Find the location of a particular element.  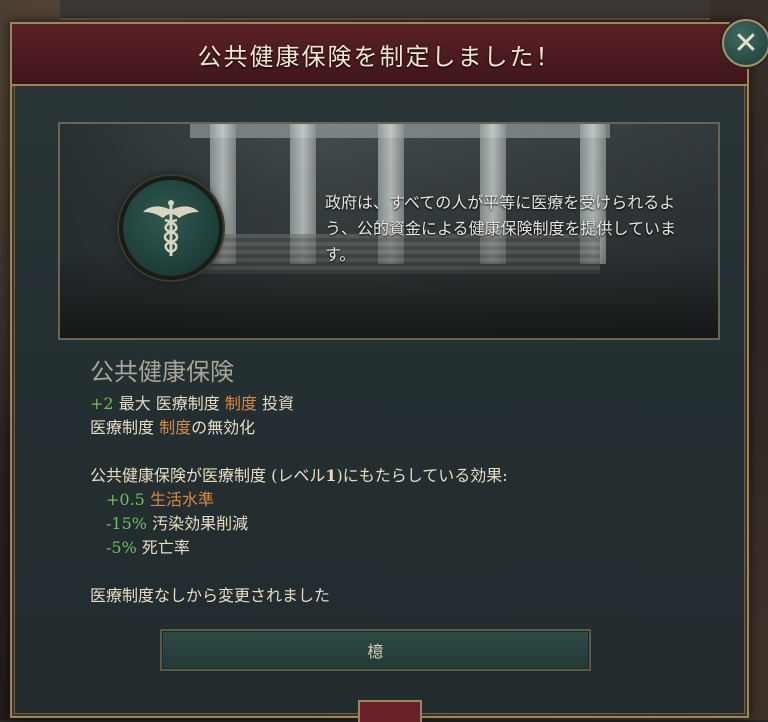

top-bar is located at coordinates (385, 10).